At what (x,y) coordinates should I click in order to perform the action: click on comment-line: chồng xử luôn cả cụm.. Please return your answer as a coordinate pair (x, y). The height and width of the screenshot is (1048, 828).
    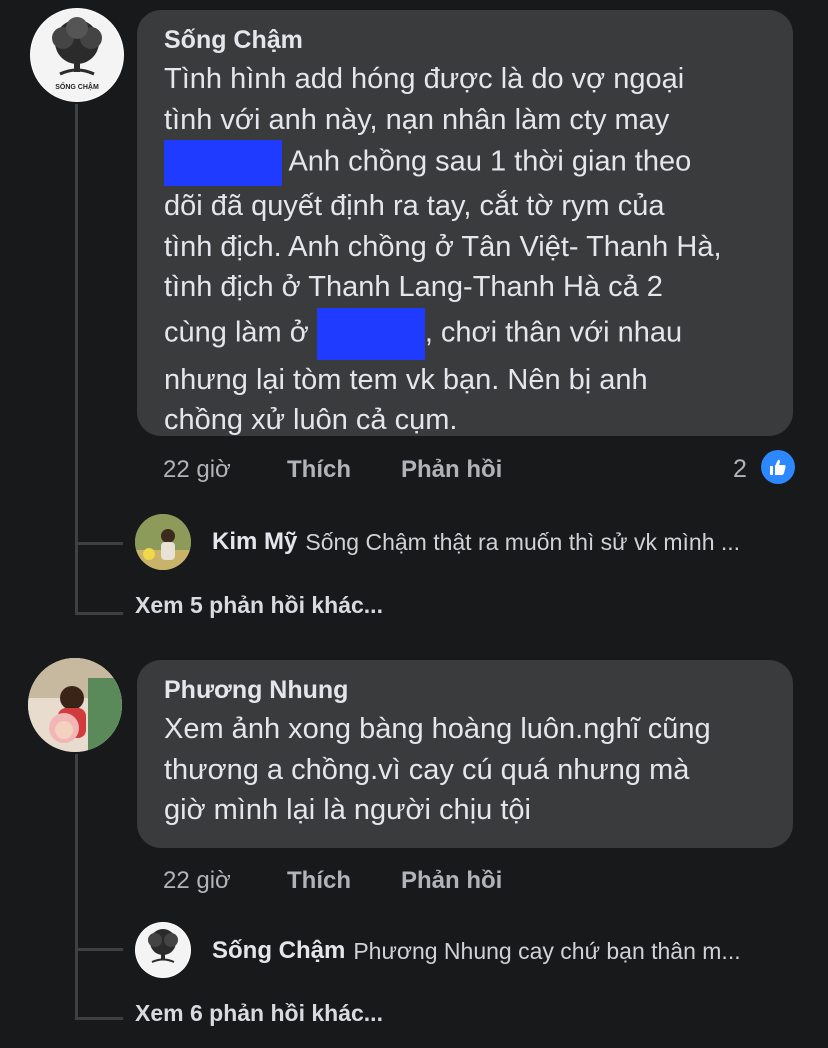
    Looking at the image, I should click on (311, 420).